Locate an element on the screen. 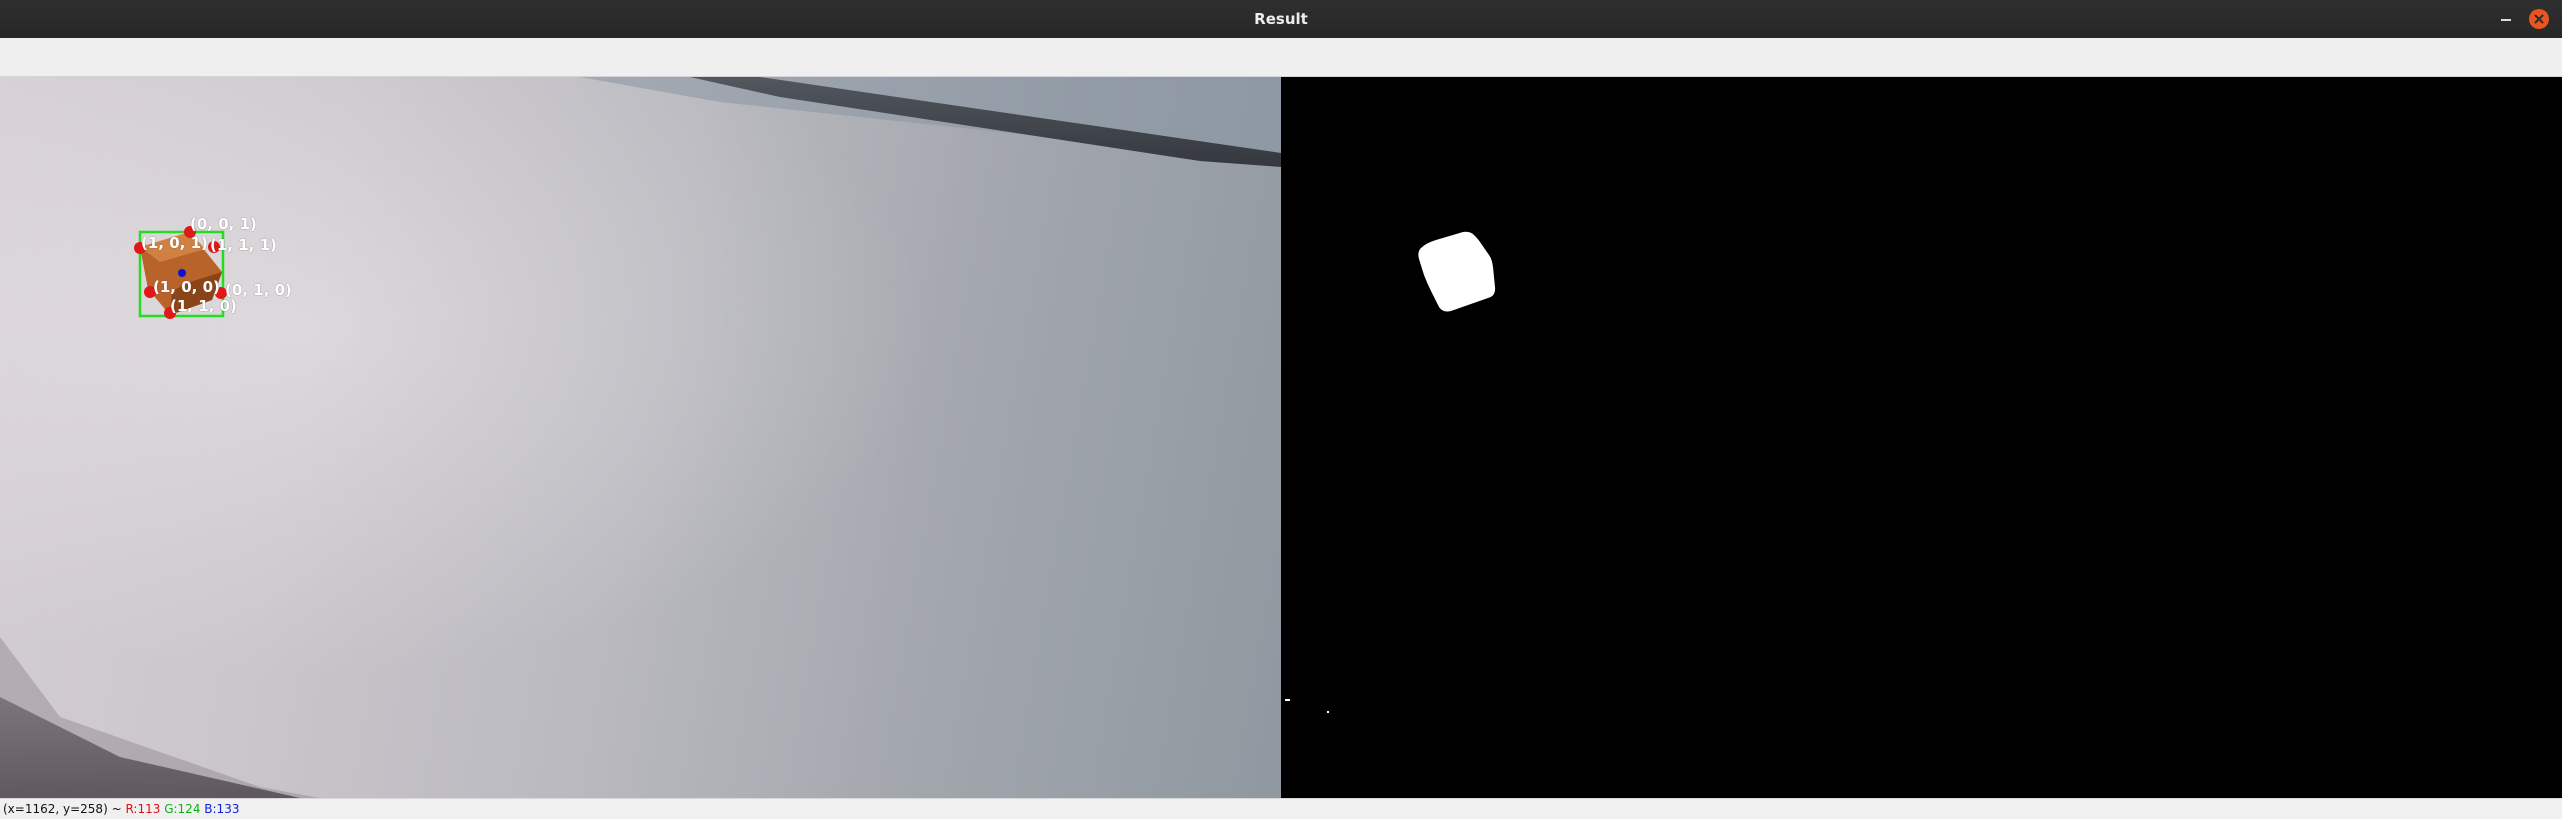  mask-blob is located at coordinates (1457, 271).